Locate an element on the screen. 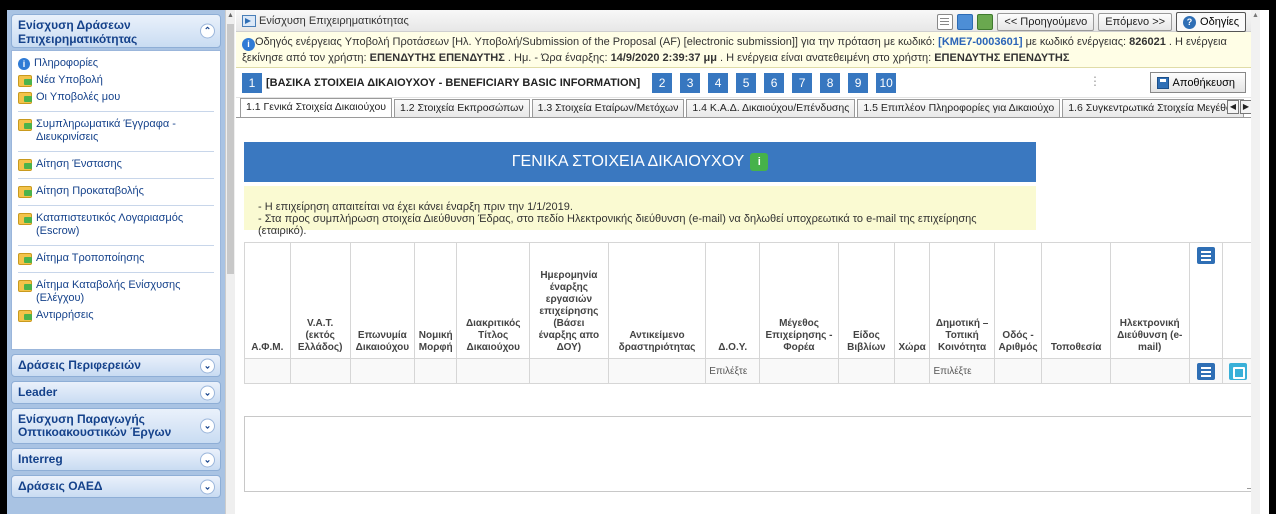 The image size is (1276, 514). sidebar-group-interreg: Interreg ⌄ is located at coordinates (116, 459).